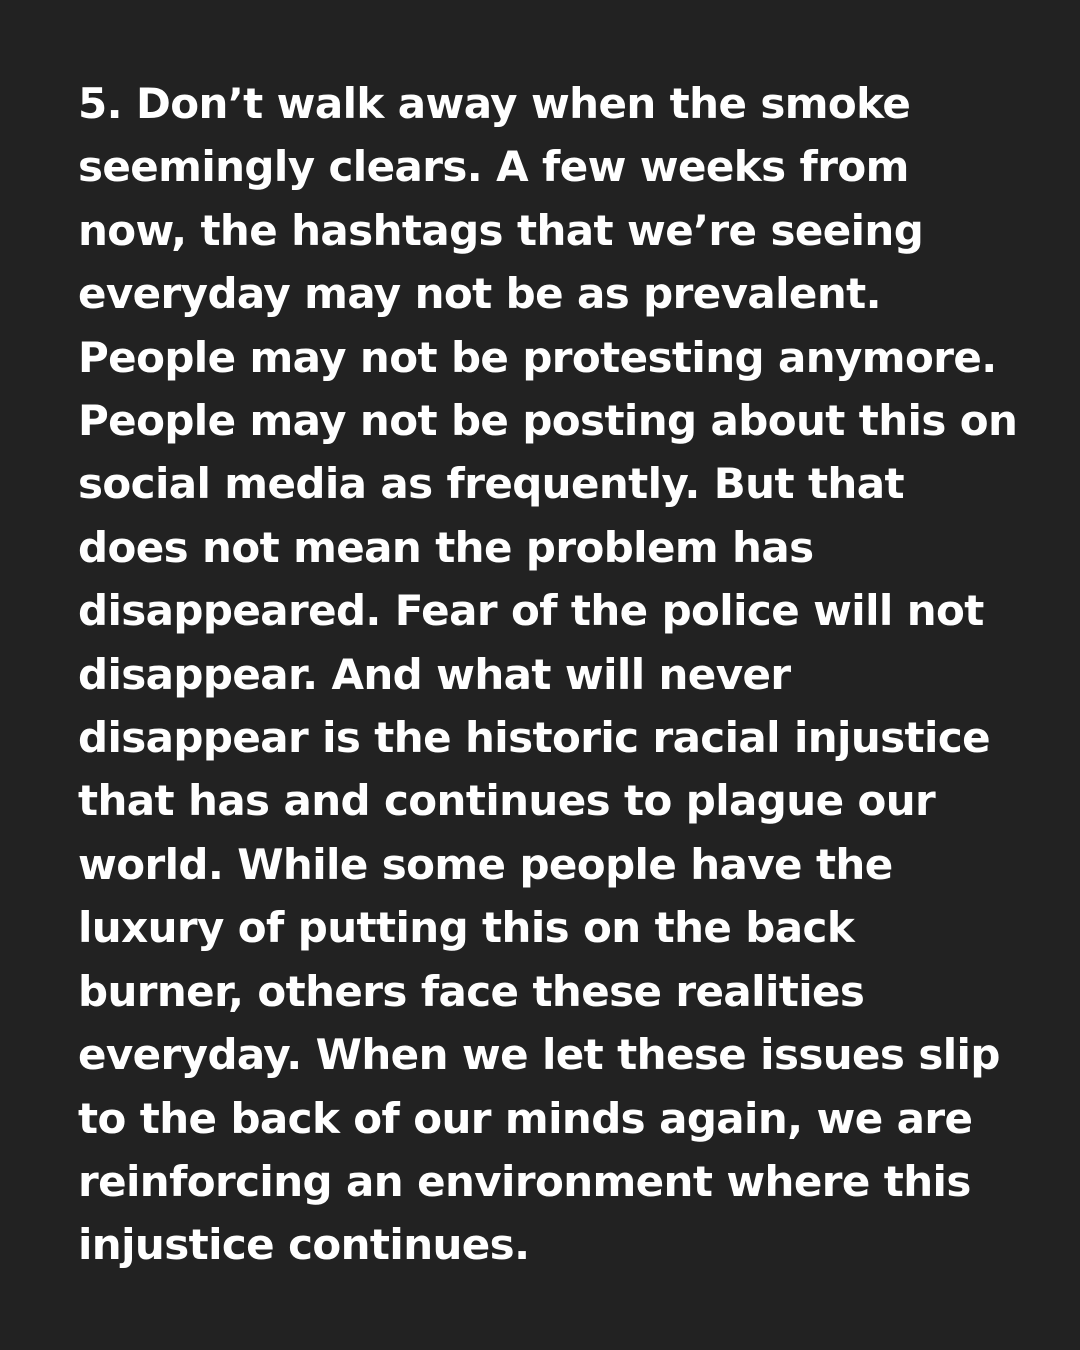 The width and height of the screenshot is (1080, 1350). Describe the element at coordinates (493, 167) in the screenshot. I see `text-line: seemingly clears. A few weeks from` at that location.